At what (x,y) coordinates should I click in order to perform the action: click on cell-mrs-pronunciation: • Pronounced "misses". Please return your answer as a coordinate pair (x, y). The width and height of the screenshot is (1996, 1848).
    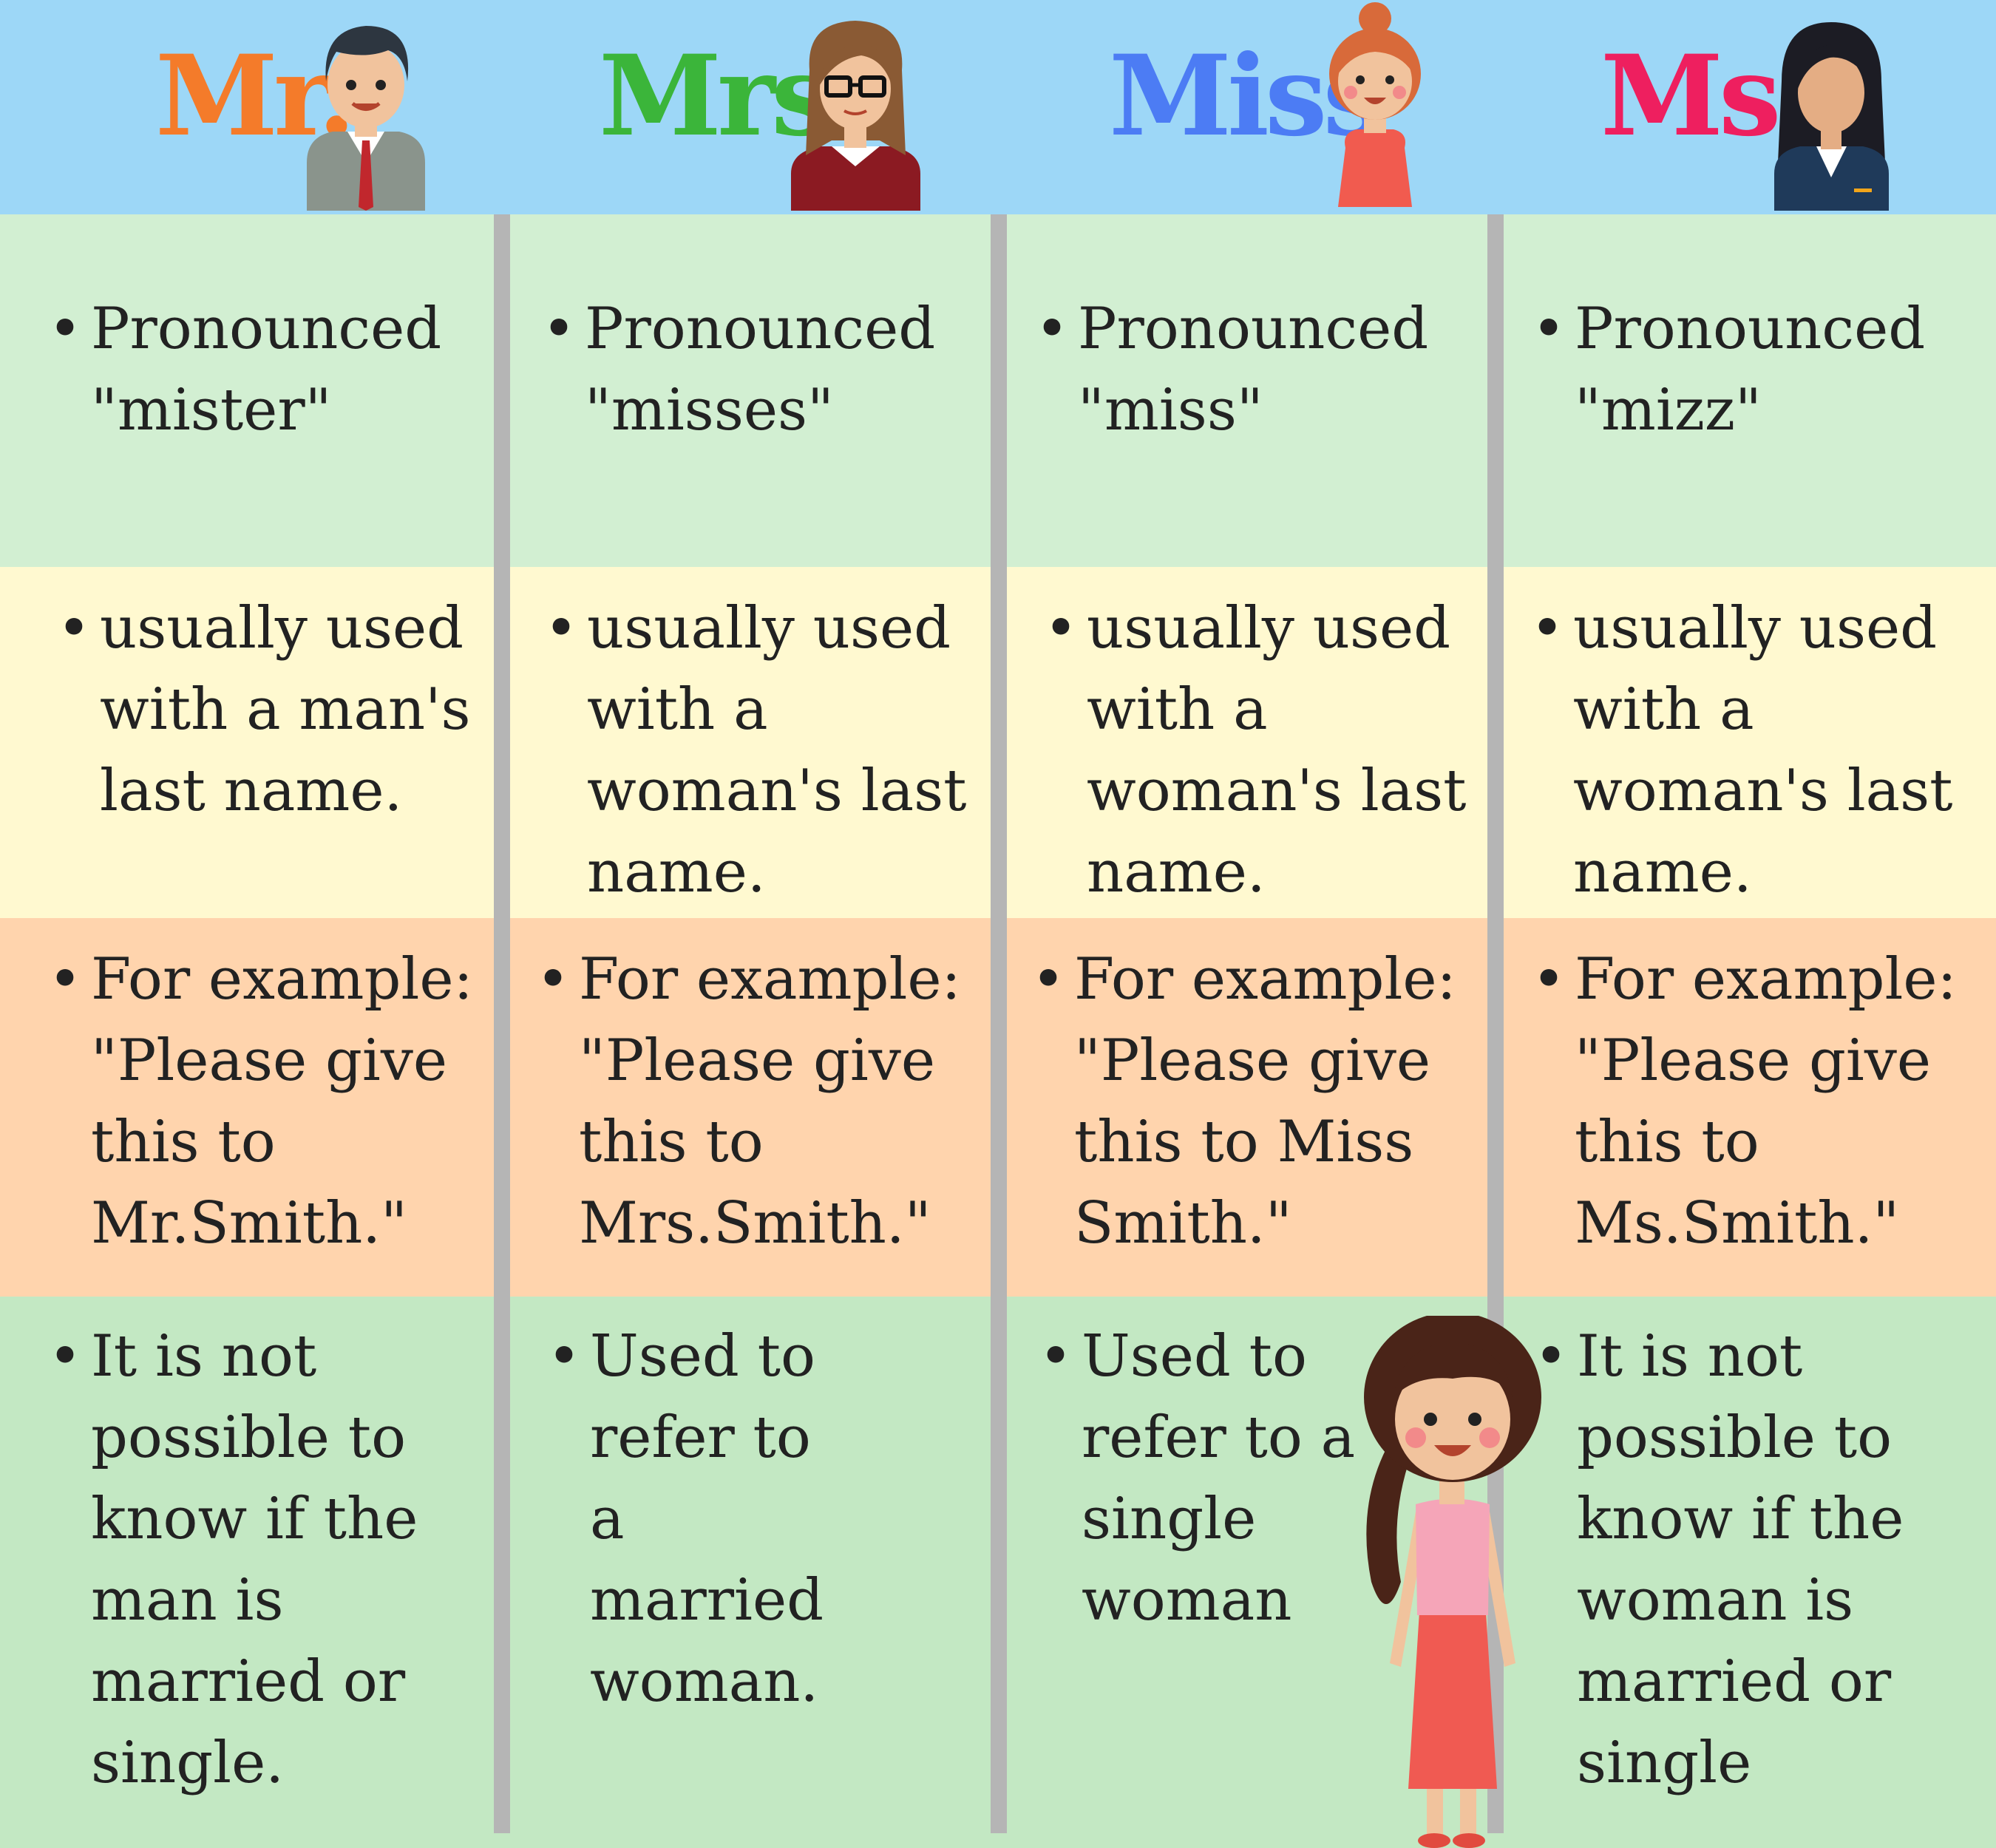
    Looking at the image, I should click on (739, 370).